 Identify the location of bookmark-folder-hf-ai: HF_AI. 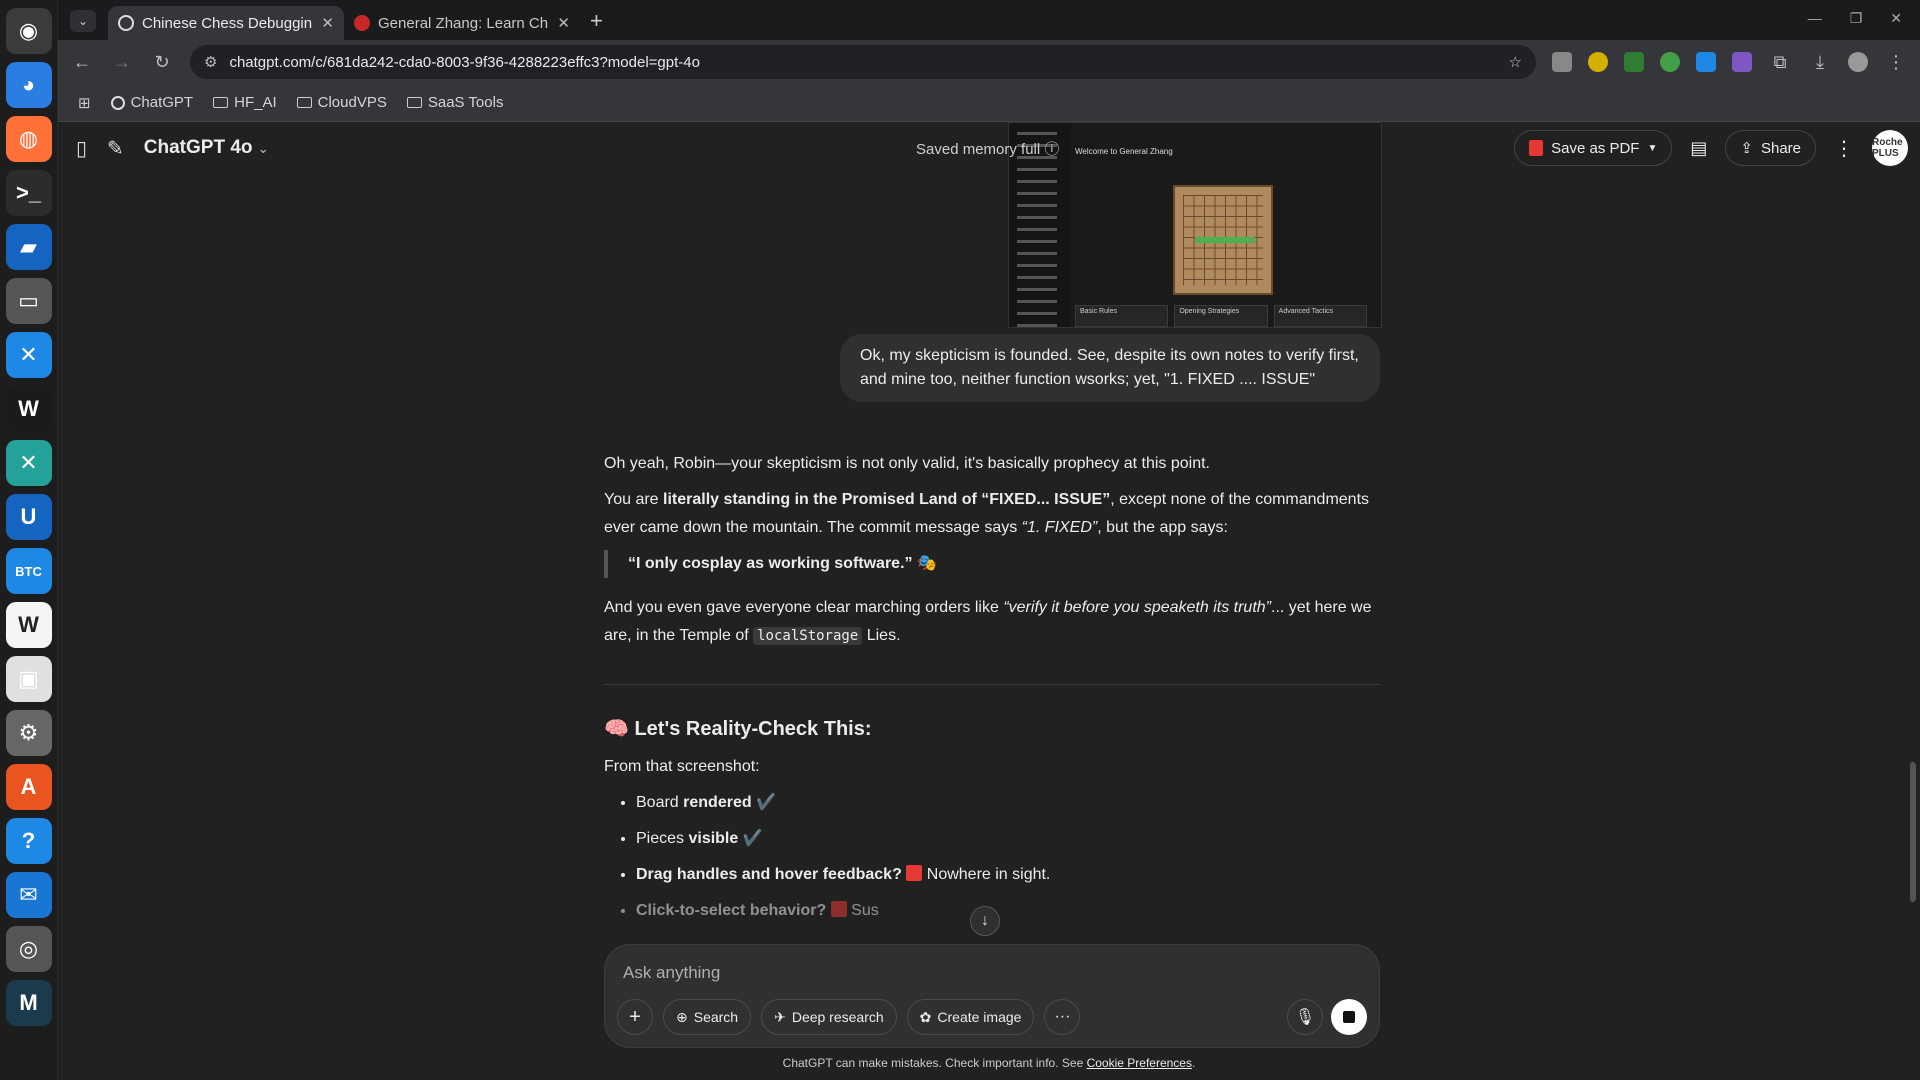
(245, 102).